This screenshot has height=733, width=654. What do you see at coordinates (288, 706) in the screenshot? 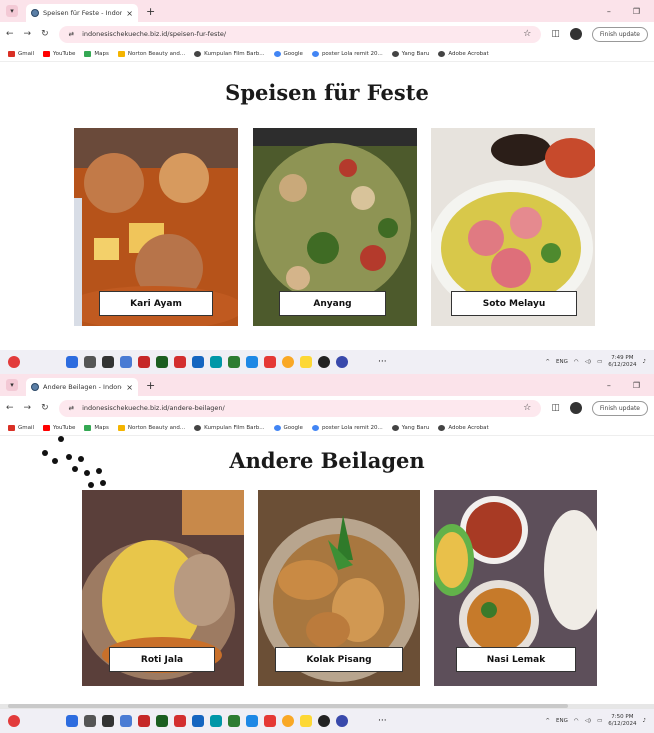
I see `scrollbar-thumb` at bounding box center [288, 706].